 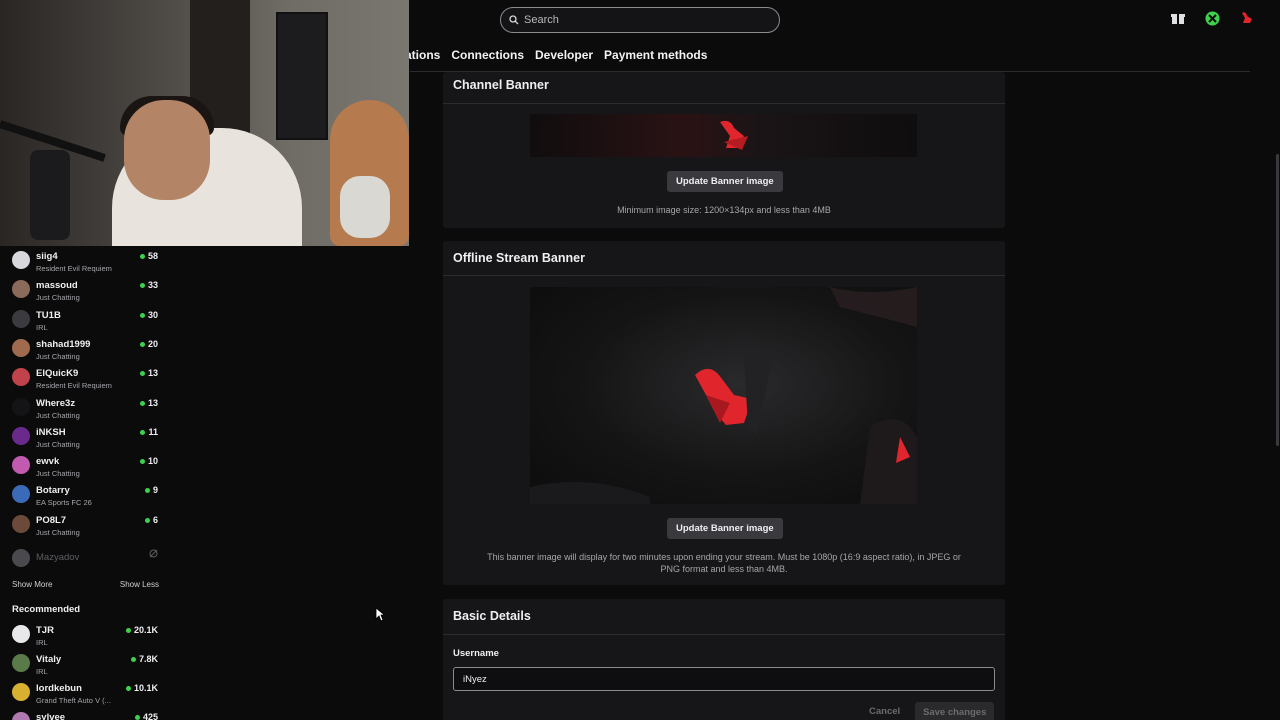 What do you see at coordinates (48, 461) in the screenshot?
I see `channel-name: ewvk` at bounding box center [48, 461].